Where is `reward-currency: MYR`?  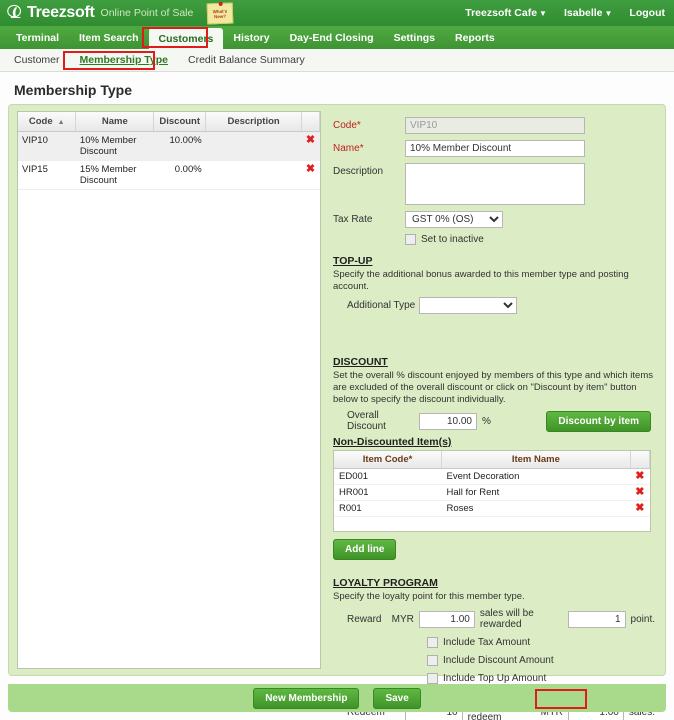
reward-currency: MYR is located at coordinates (402, 619).